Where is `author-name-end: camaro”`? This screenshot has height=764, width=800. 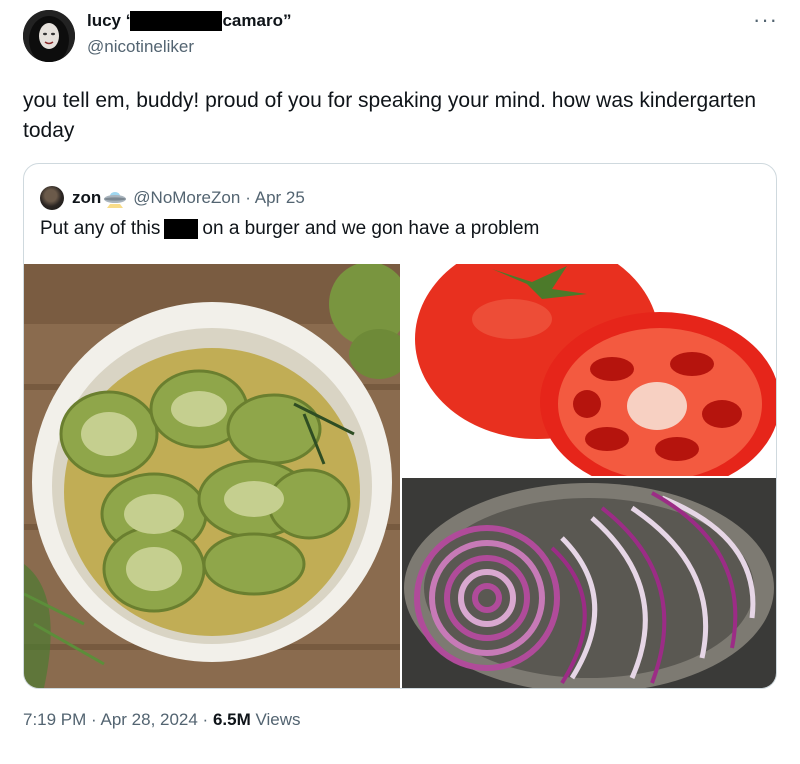
author-name-end: camaro” is located at coordinates (256, 21).